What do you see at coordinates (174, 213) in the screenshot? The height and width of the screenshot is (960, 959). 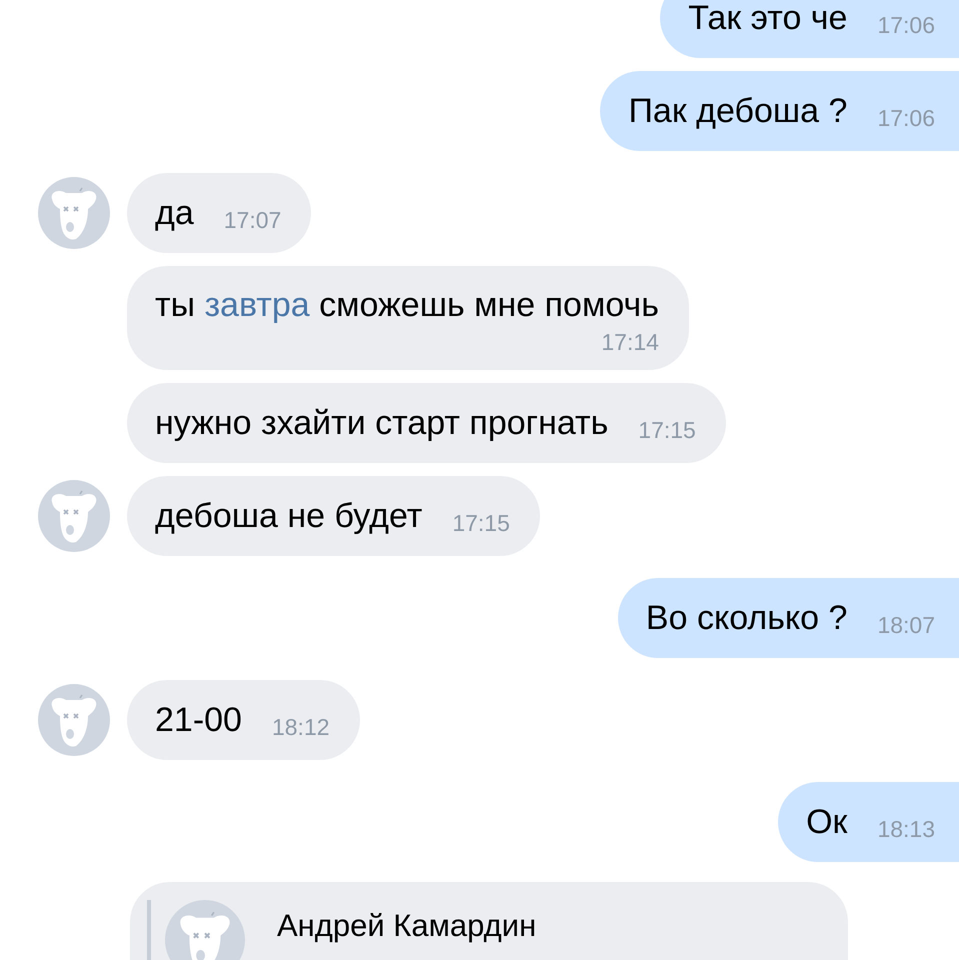 I see `message-text: да` at bounding box center [174, 213].